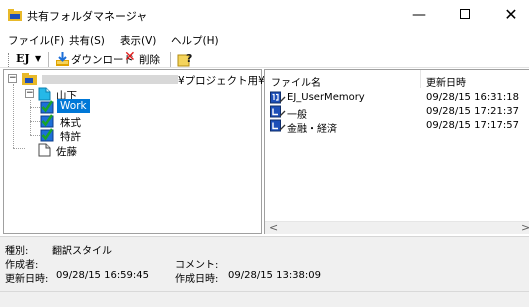  Describe the element at coordinates (473, 111) in the screenshot. I see `file-date: 09/28/15 17:21:37` at that location.